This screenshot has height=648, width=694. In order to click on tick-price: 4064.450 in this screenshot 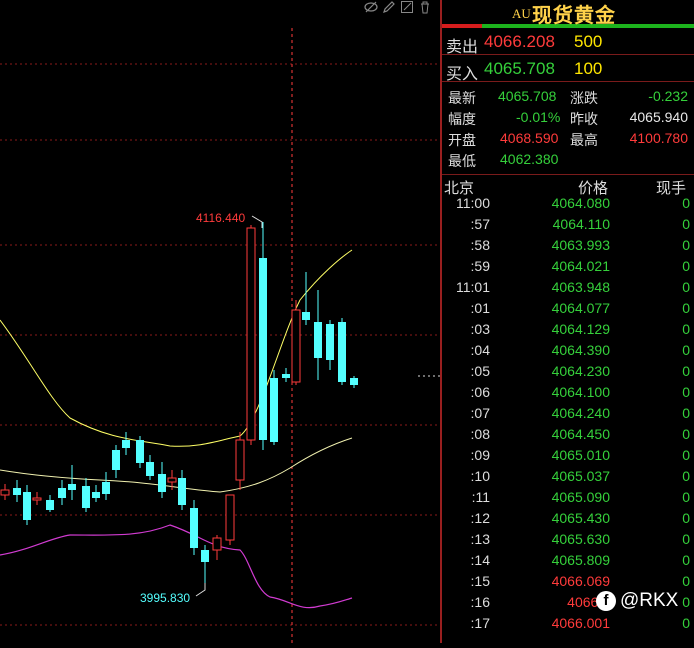, I will do `click(580, 434)`.